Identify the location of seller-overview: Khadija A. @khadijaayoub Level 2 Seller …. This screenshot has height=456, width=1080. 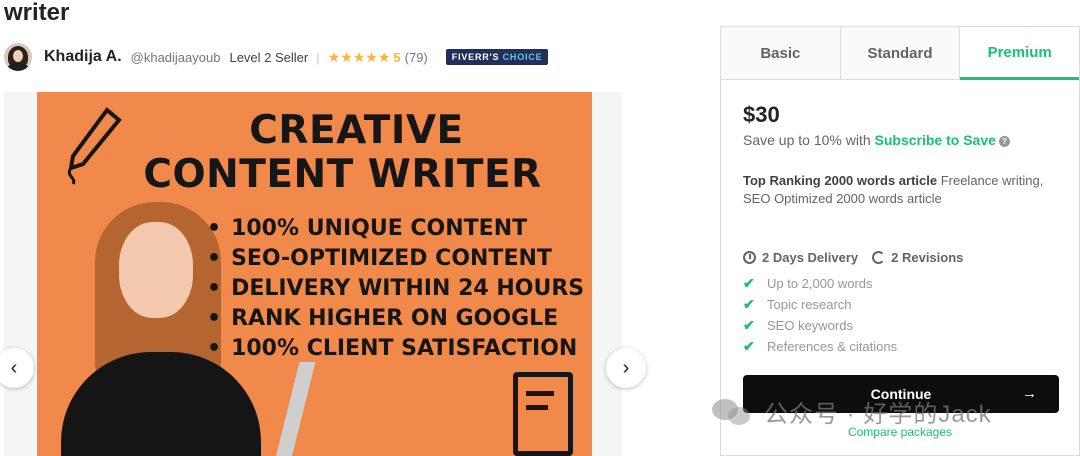
(284, 57).